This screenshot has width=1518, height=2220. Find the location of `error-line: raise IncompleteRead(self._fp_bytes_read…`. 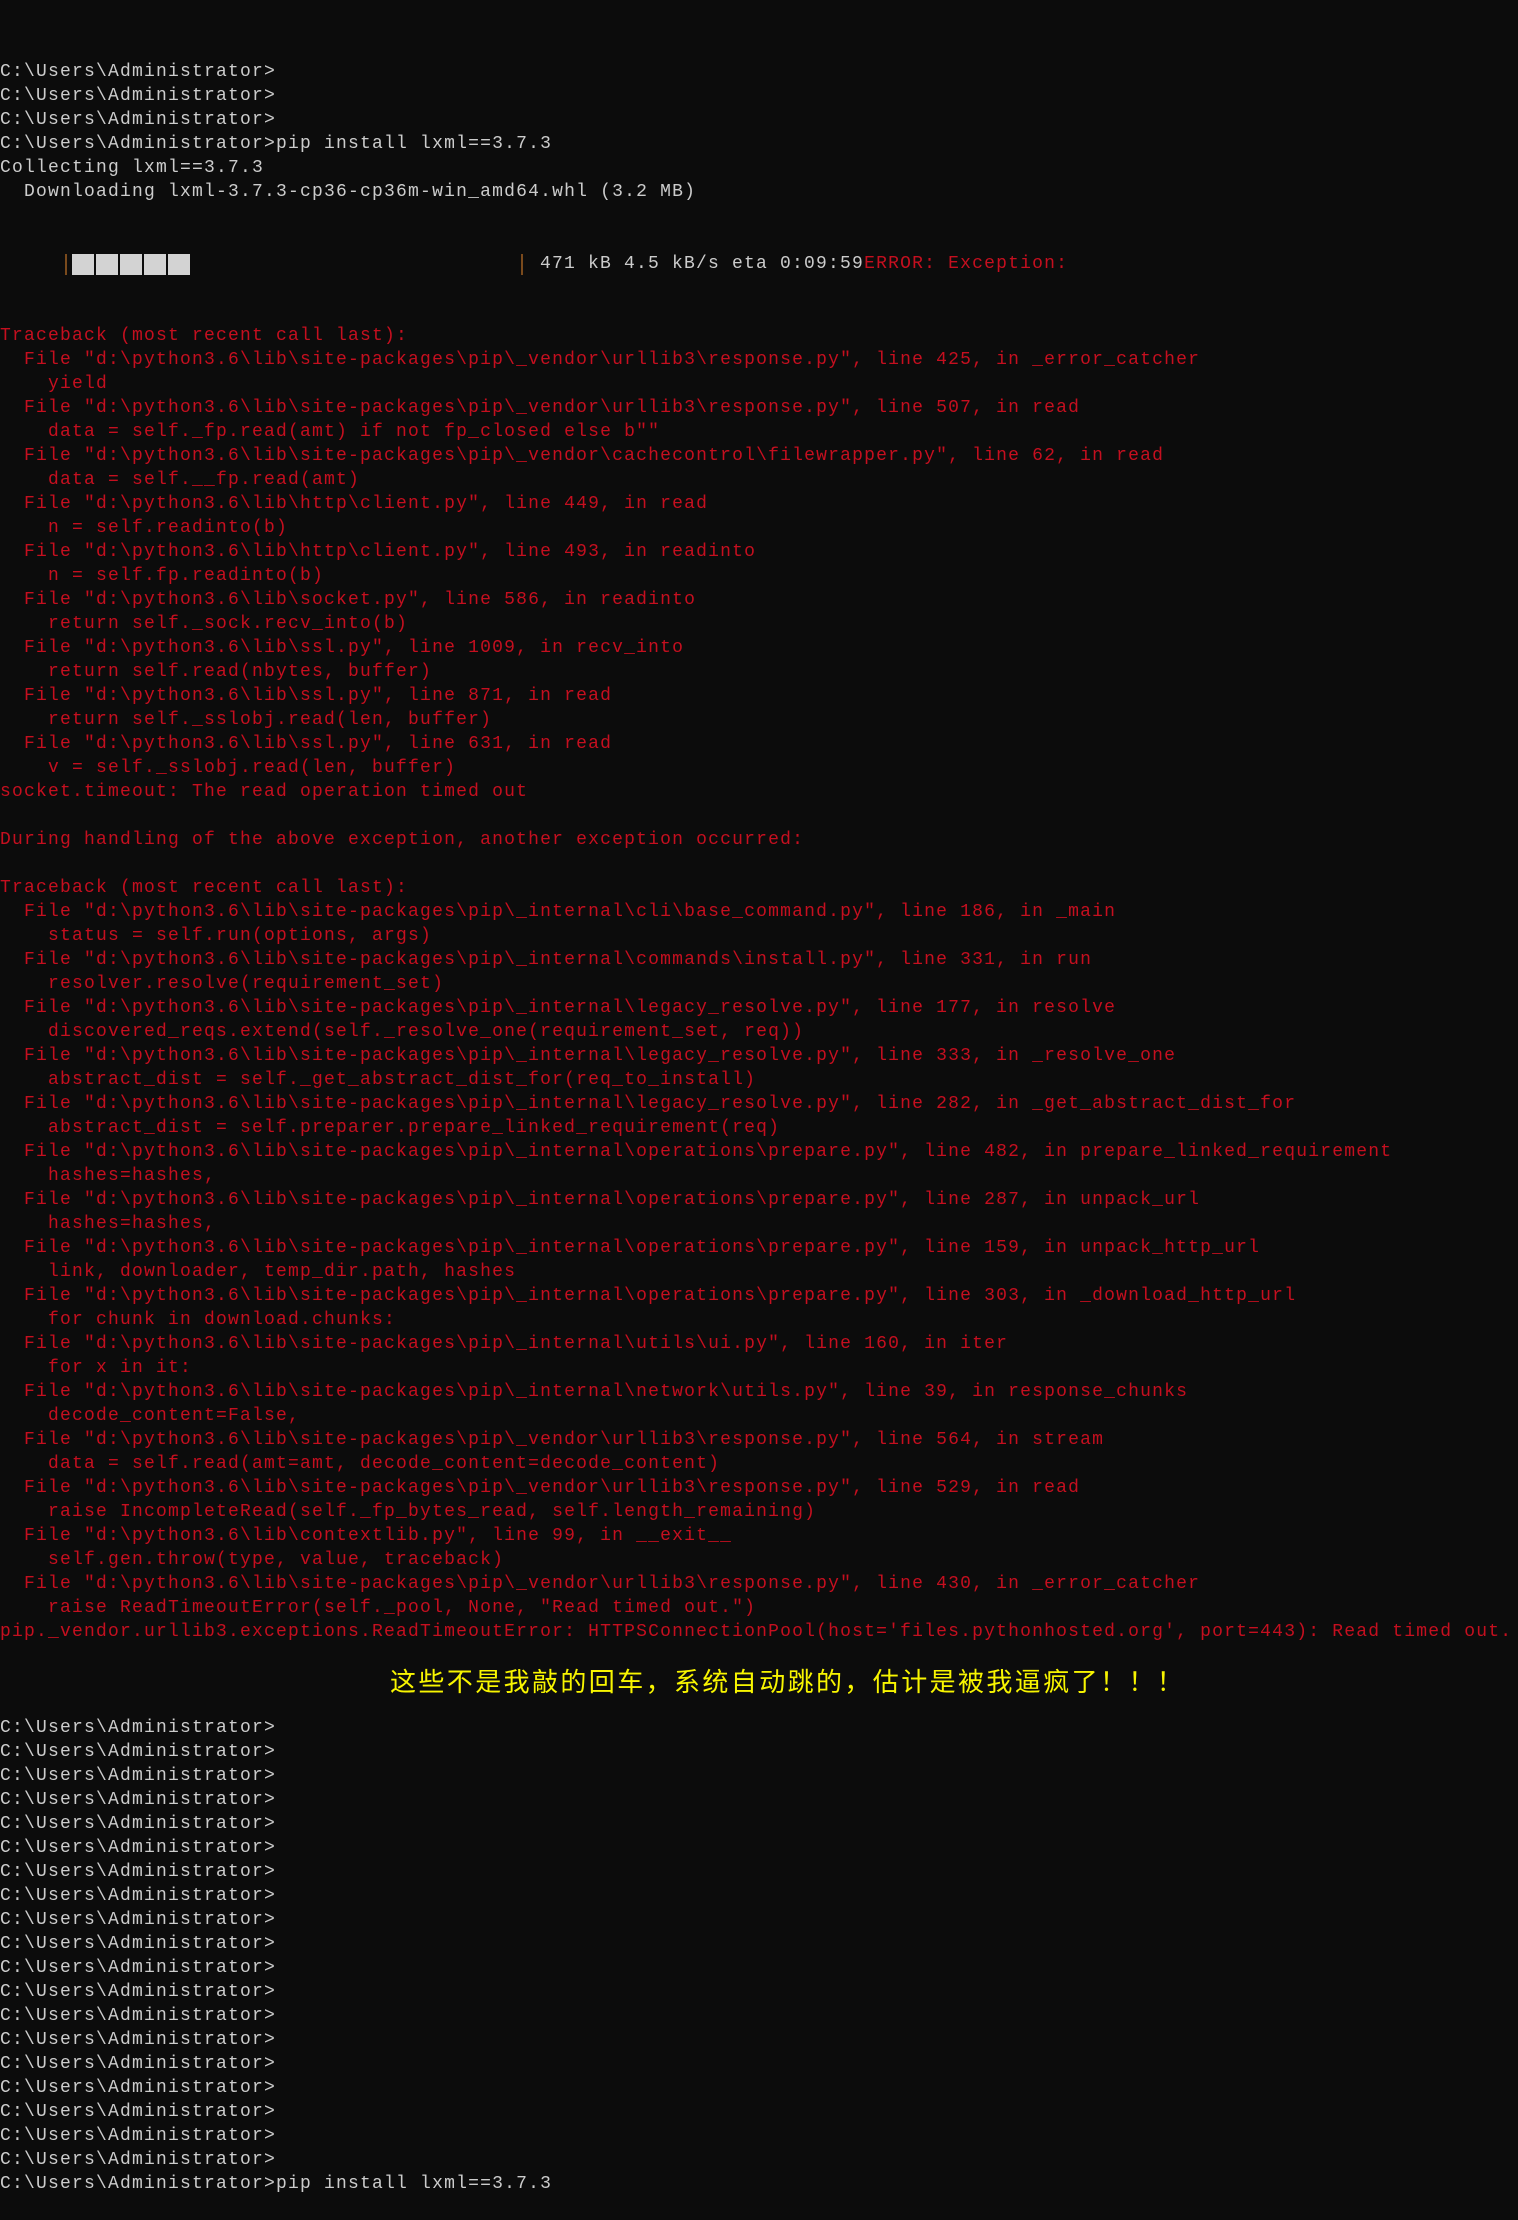

error-line: raise IncompleteRead(self._fp_bytes_read… is located at coordinates (408, 1512).